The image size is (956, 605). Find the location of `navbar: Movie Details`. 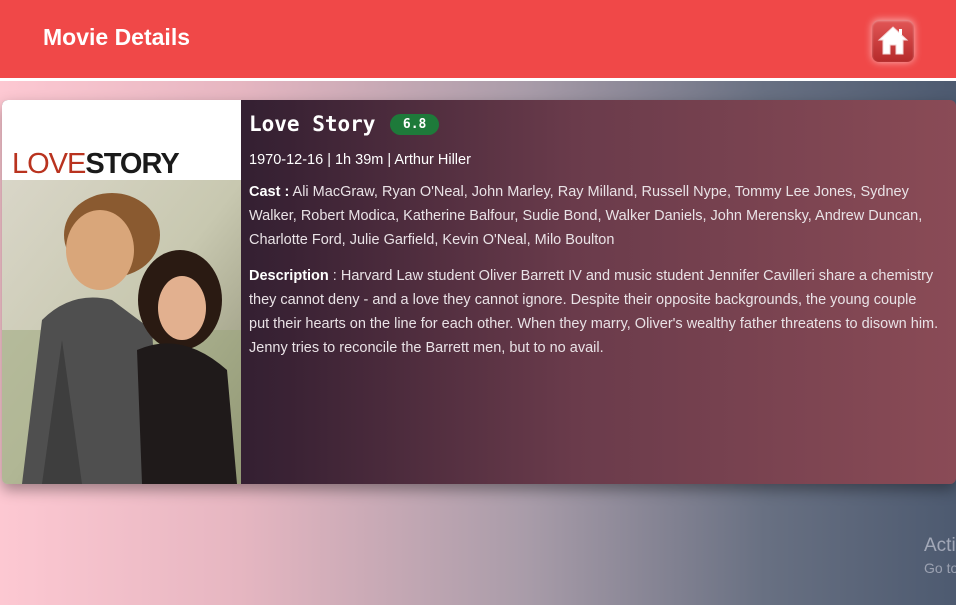

navbar: Movie Details is located at coordinates (478, 40).